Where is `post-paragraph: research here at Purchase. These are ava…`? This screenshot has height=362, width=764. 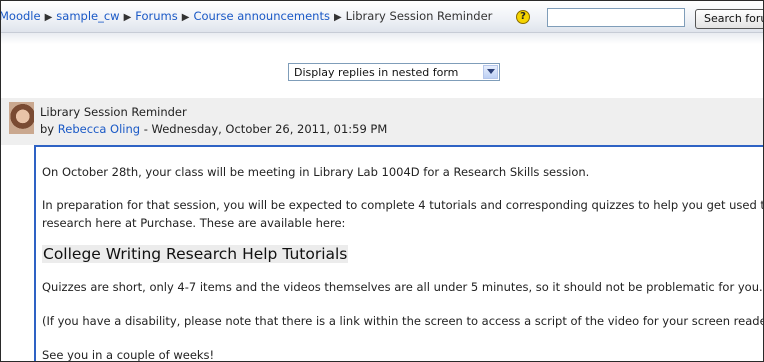
post-paragraph: research here at Purchase. These are ava… is located at coordinates (194, 223).